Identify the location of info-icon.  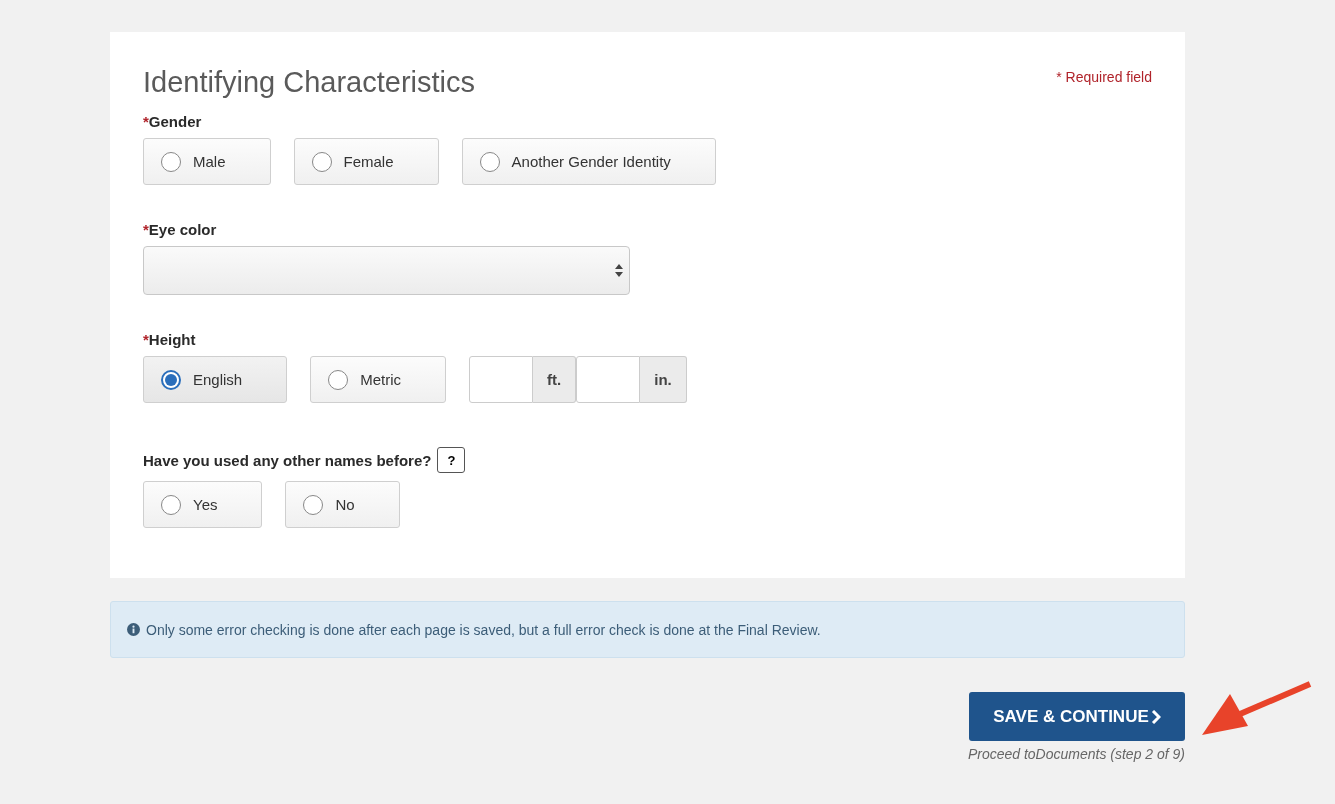
(133, 629).